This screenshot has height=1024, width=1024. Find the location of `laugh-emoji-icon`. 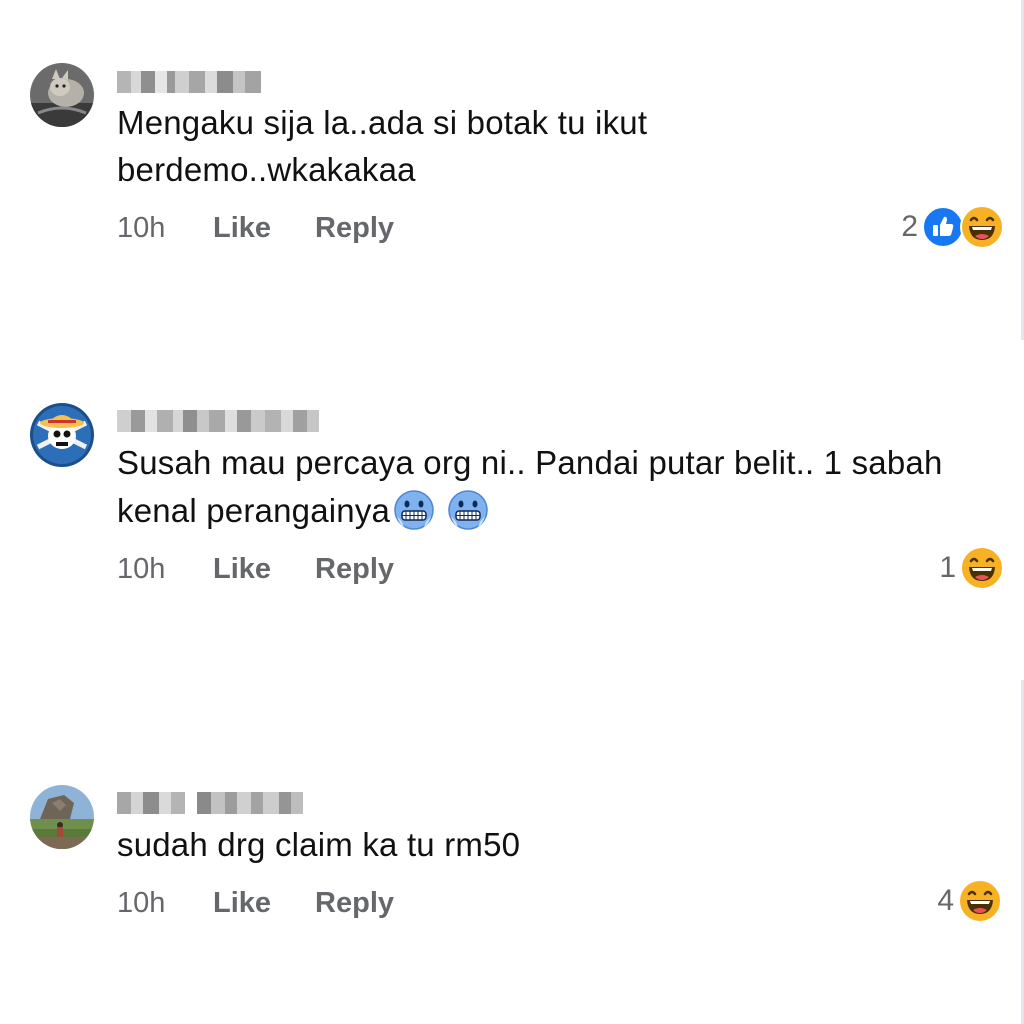

laugh-emoji-icon is located at coordinates (980, 901).